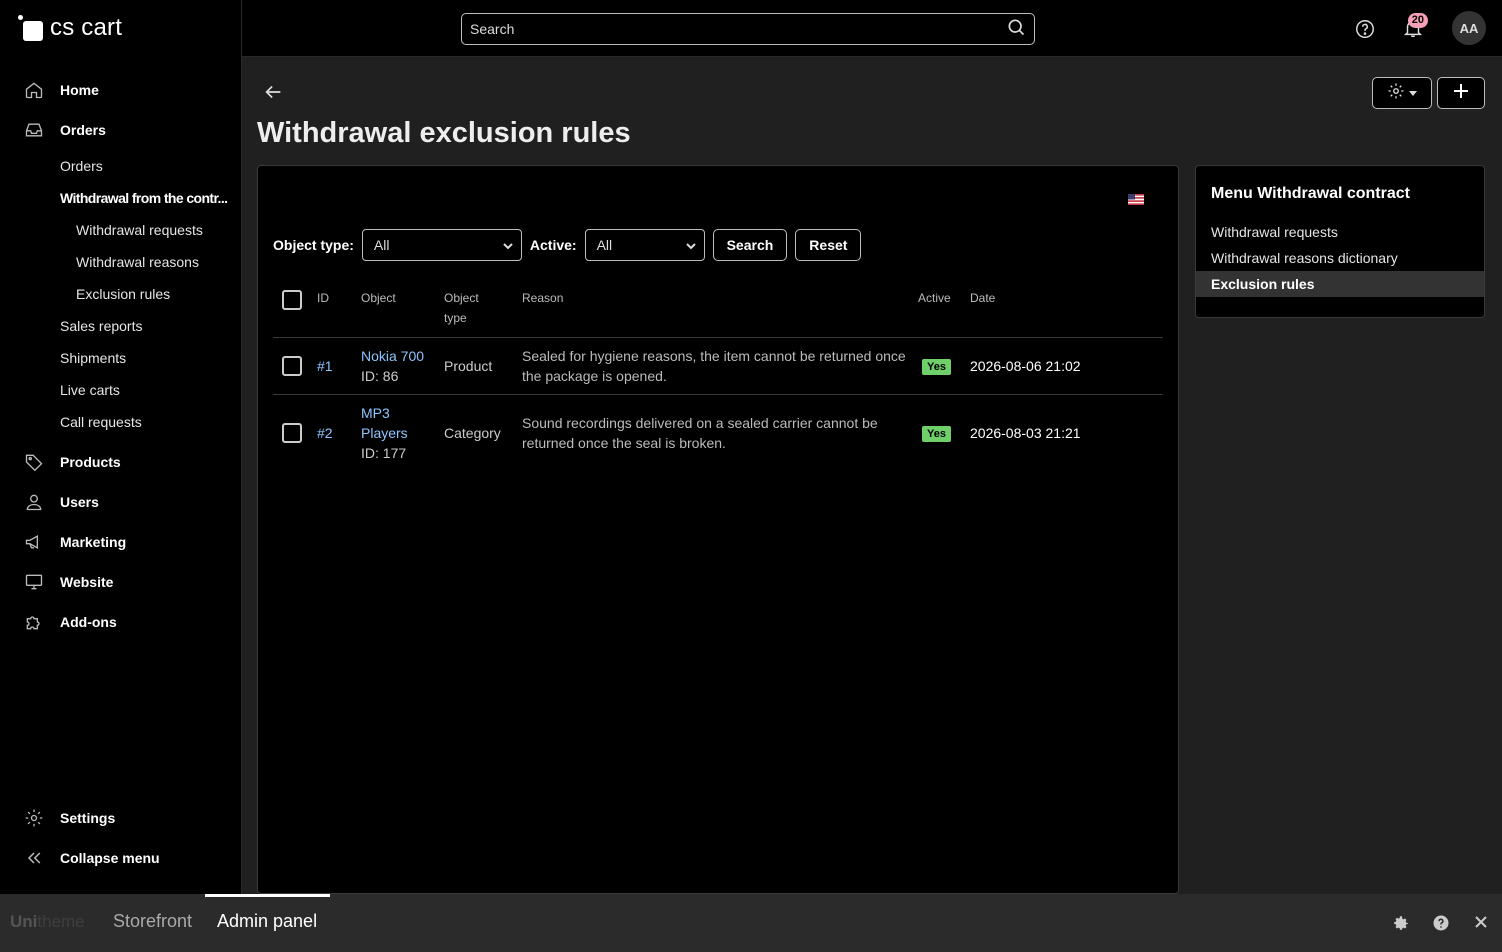 The height and width of the screenshot is (952, 1502). What do you see at coordinates (468, 366) in the screenshot?
I see `object-type: Product` at bounding box center [468, 366].